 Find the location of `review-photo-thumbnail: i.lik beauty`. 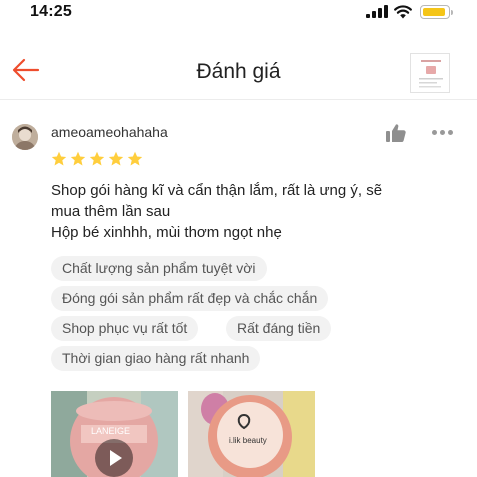

review-photo-thumbnail: i.lik beauty is located at coordinates (251, 434).